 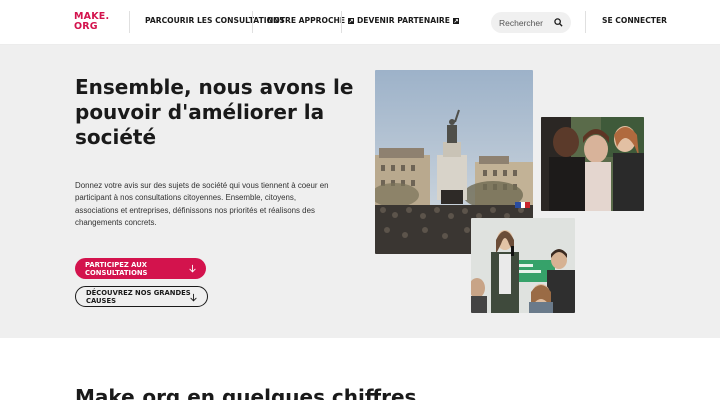 I want to click on stats-section-title: Make.org en quelques chiffres, so click(x=246, y=392).